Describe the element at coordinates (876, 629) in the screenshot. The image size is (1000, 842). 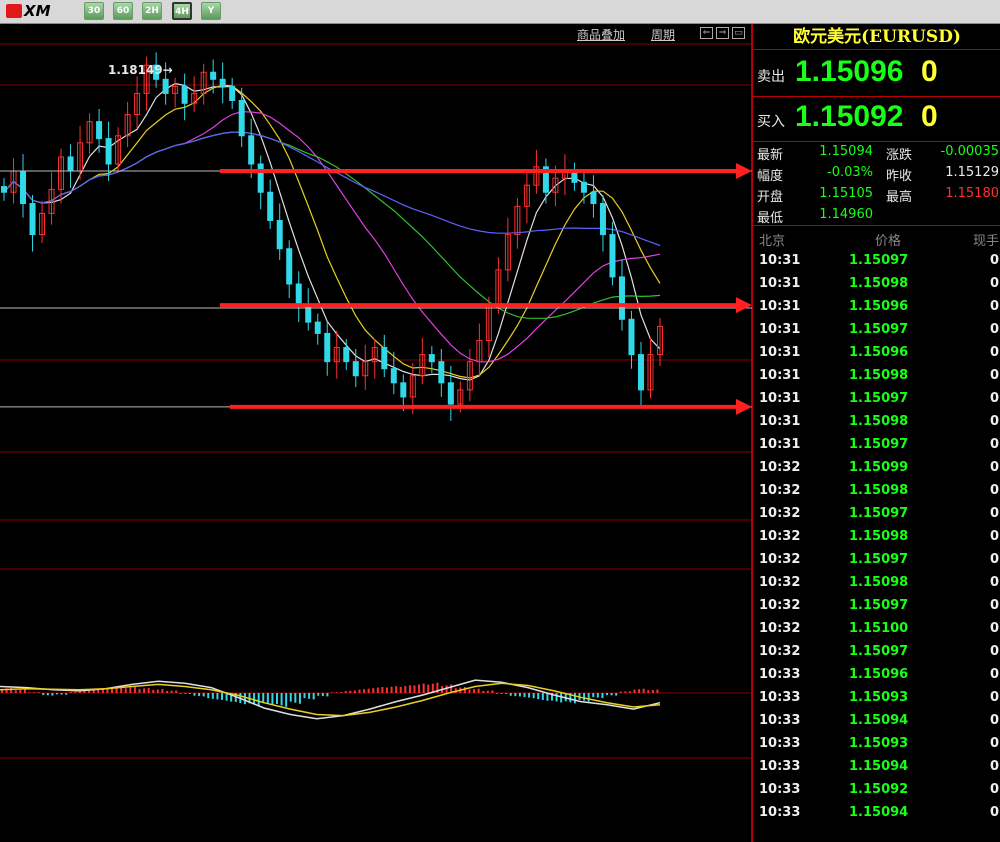
I see `tick-row: 10:32 1.15100 0` at that location.